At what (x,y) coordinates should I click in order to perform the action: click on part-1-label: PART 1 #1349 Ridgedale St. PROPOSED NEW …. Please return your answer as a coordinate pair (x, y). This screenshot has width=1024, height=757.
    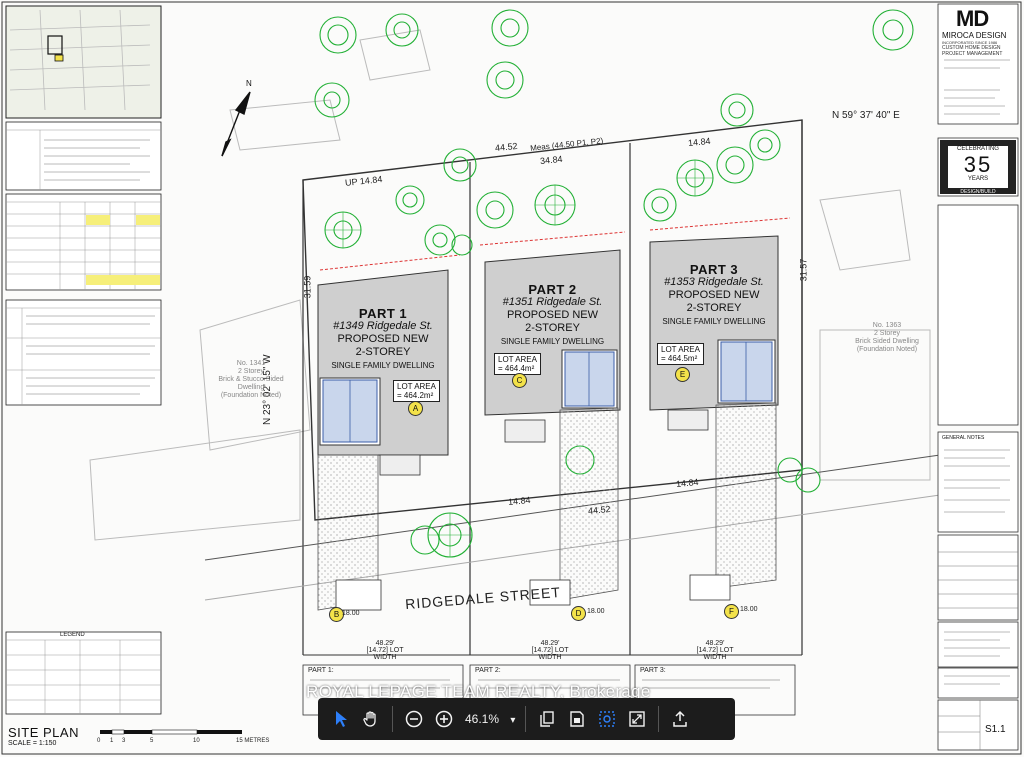
    Looking at the image, I should click on (383, 338).